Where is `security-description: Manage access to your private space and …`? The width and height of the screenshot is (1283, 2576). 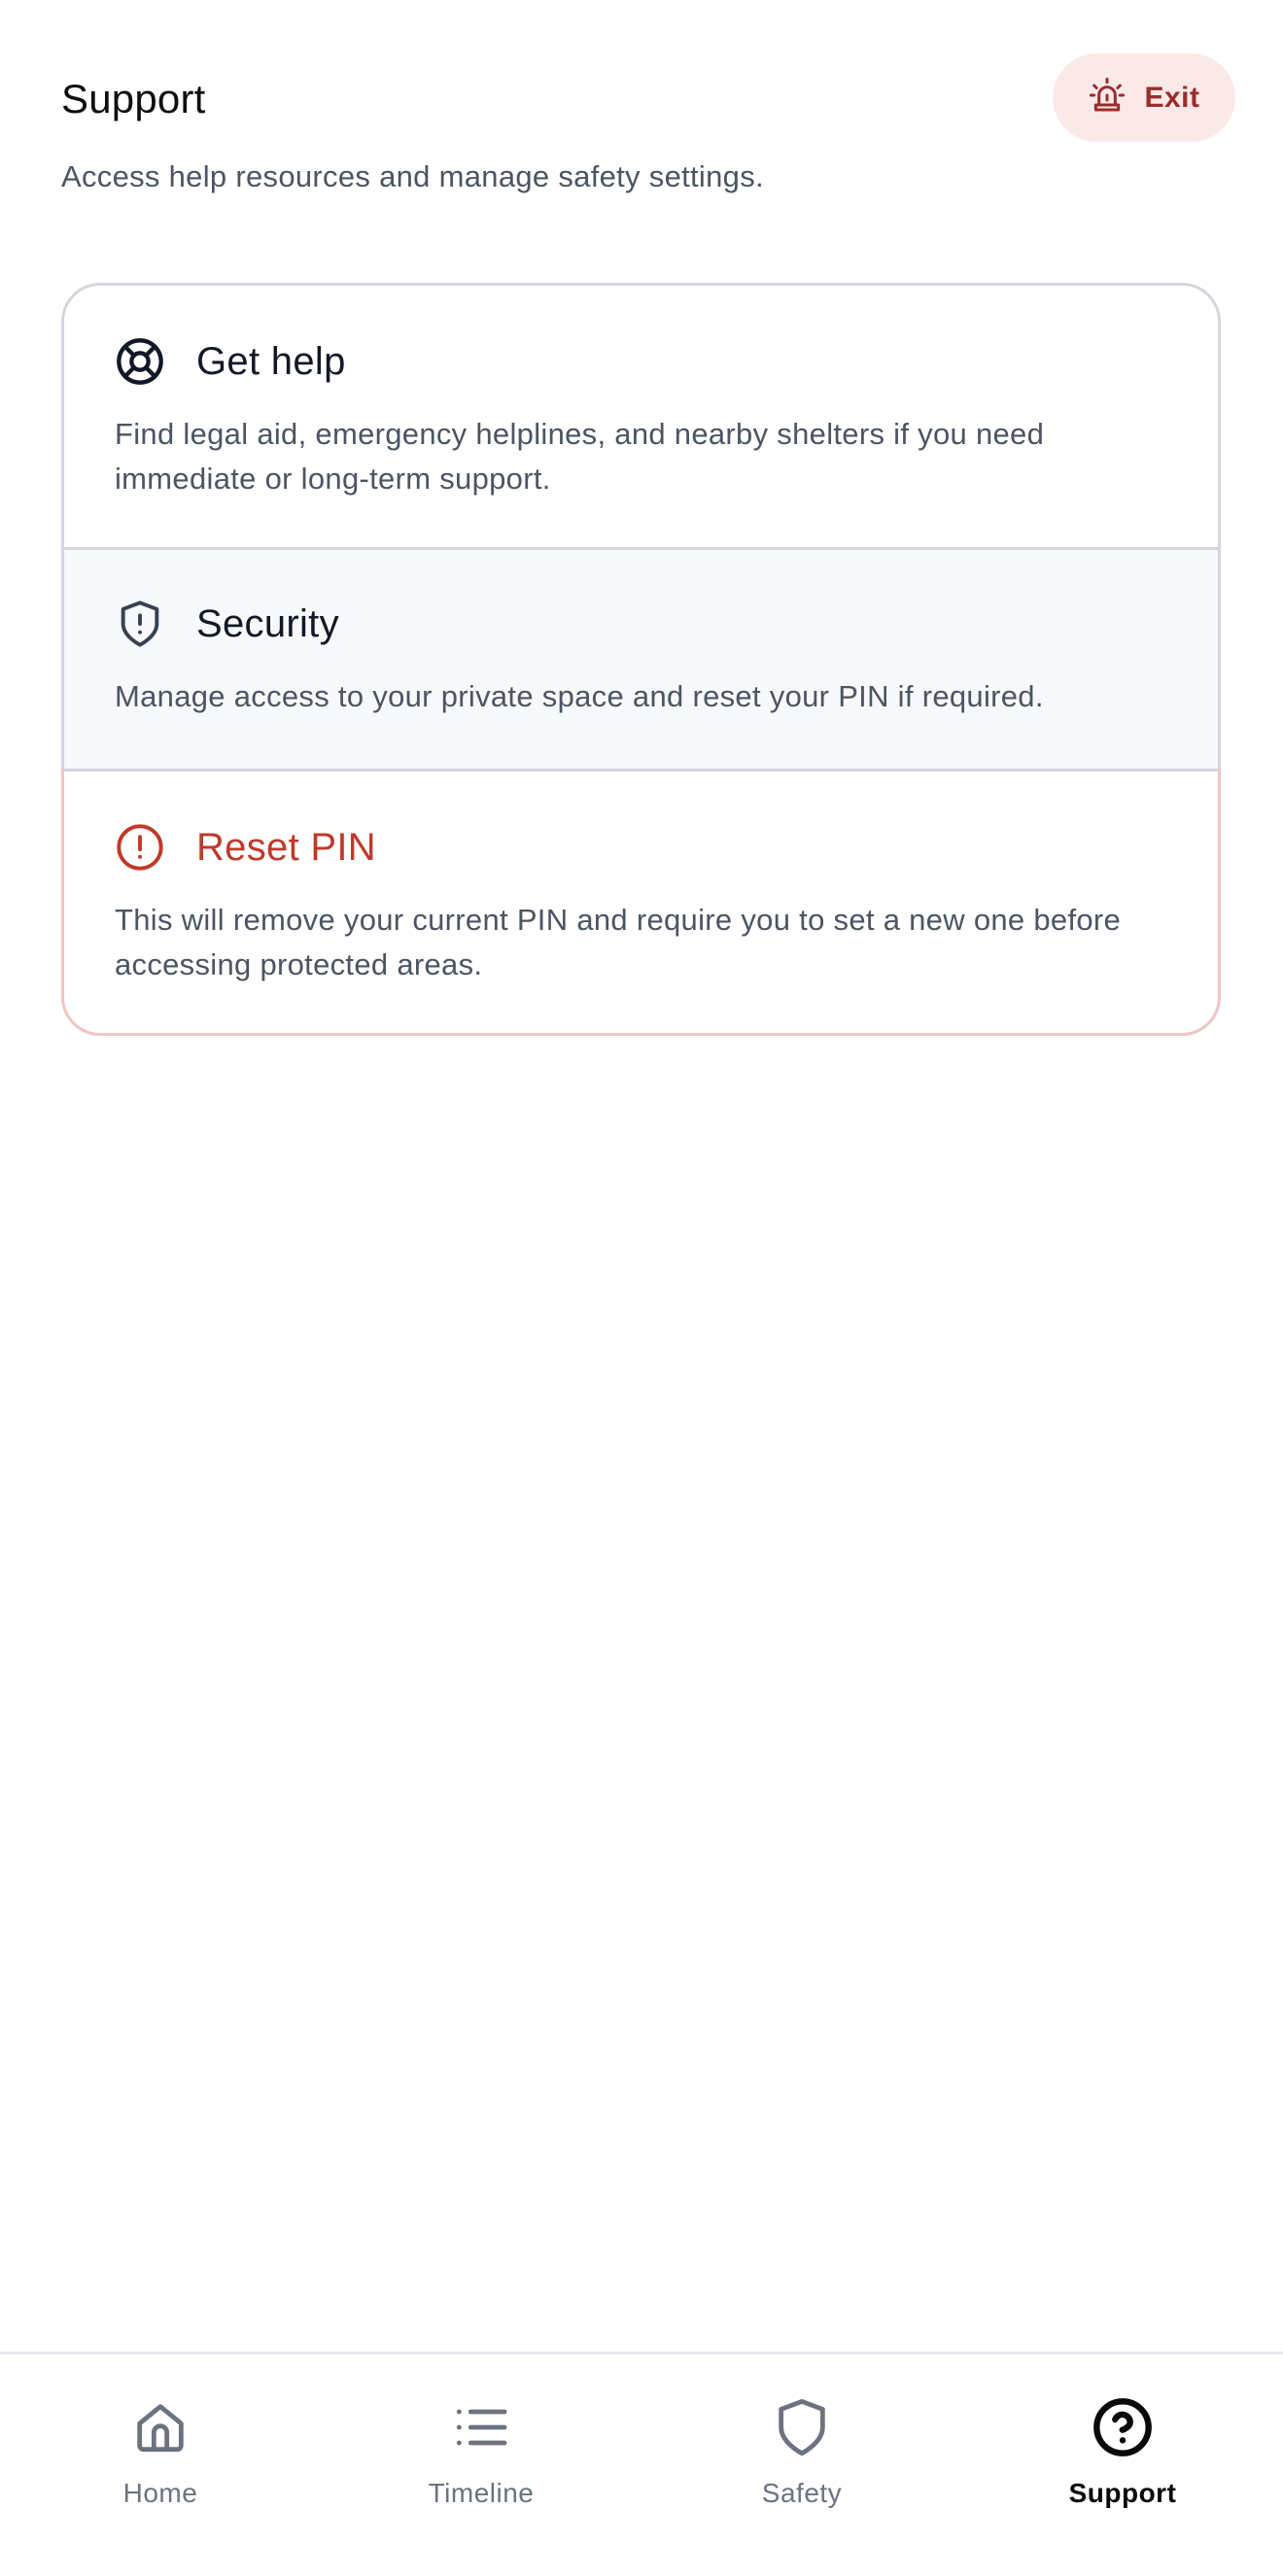 security-description: Manage access to your private space and … is located at coordinates (579, 696).